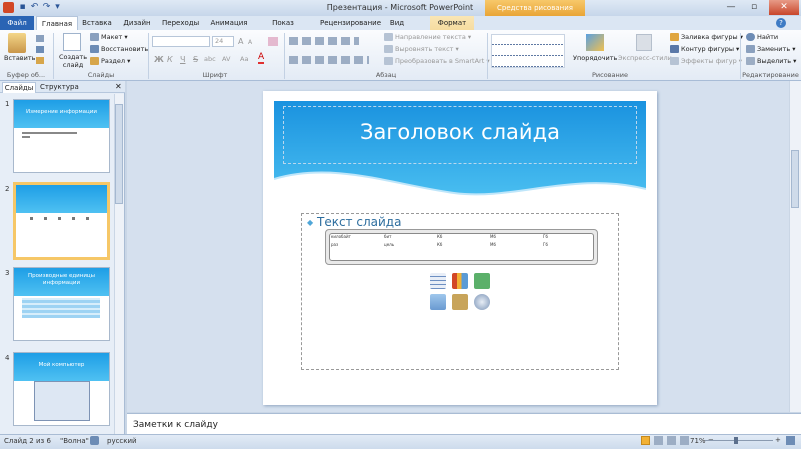  Describe the element at coordinates (72, 42) in the screenshot. I see `new-slide-icon` at that location.